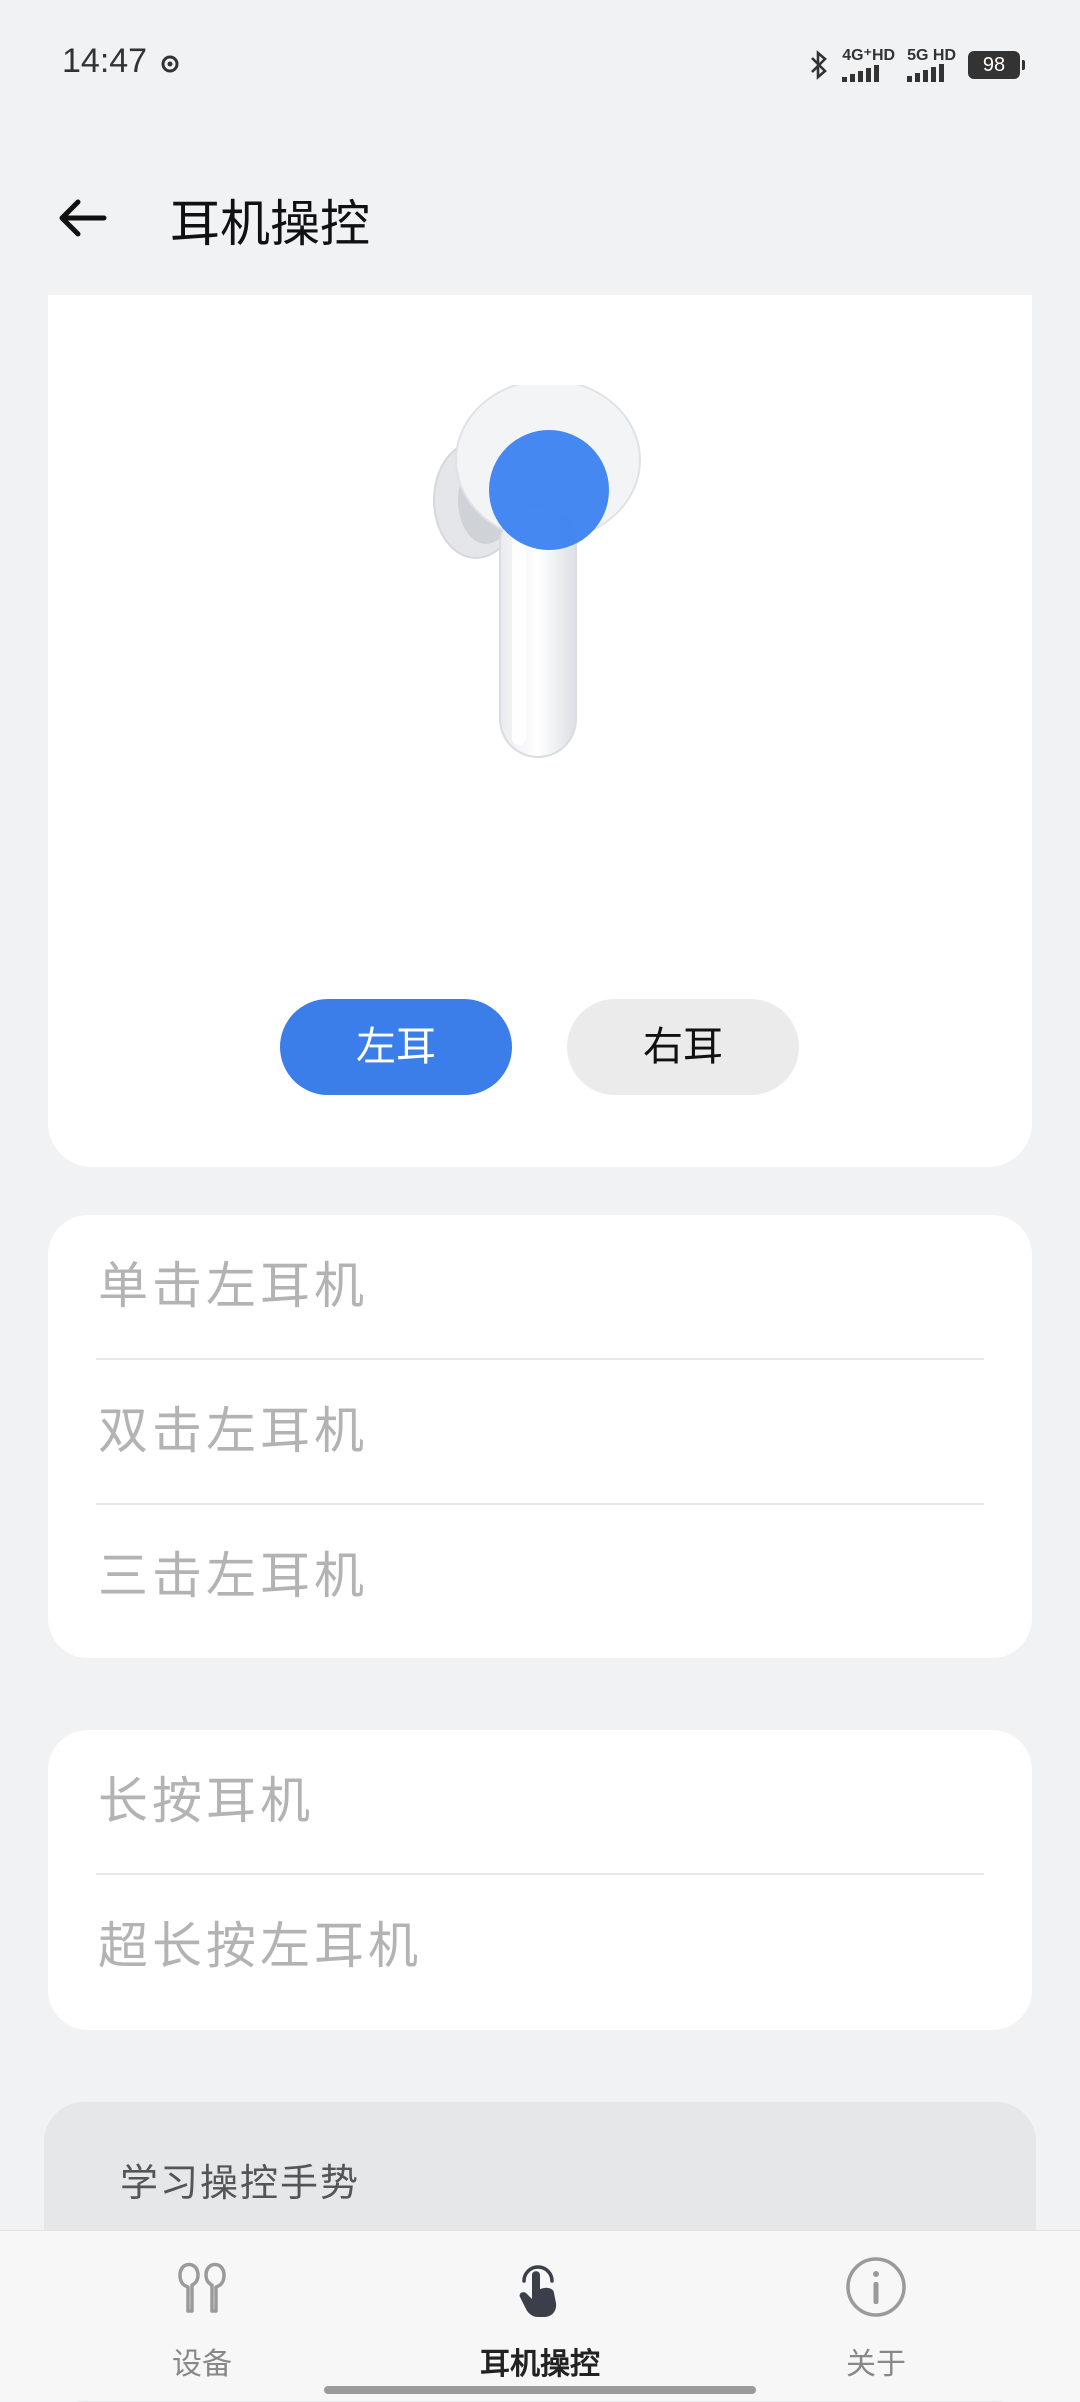 This screenshot has height=2402, width=1080. Describe the element at coordinates (869, 55) in the screenshot. I see `network-4g-label: 4G⁺HD` at that location.